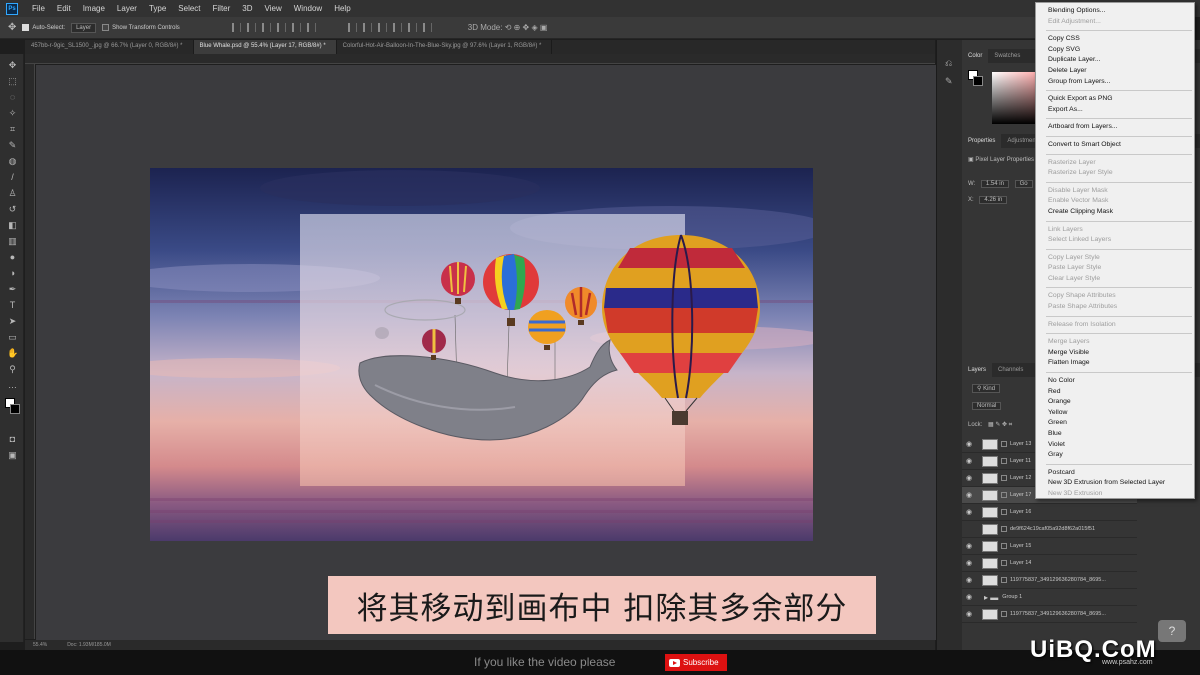 The height and width of the screenshot is (675, 1200). What do you see at coordinates (273, 8) in the screenshot?
I see `menu-view: View` at bounding box center [273, 8].